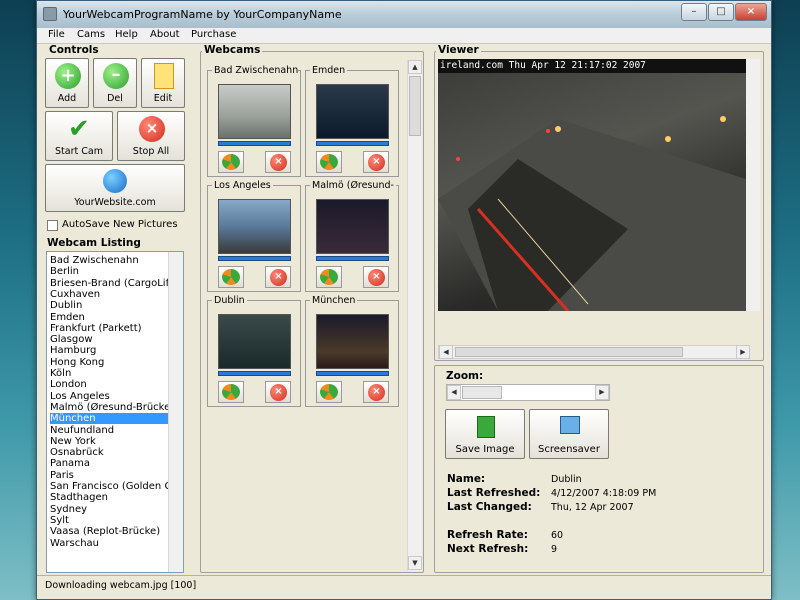 Image resolution: width=800 pixels, height=600 pixels. Describe the element at coordinates (569, 434) in the screenshot. I see `screensaver-button: Screensaver` at that location.